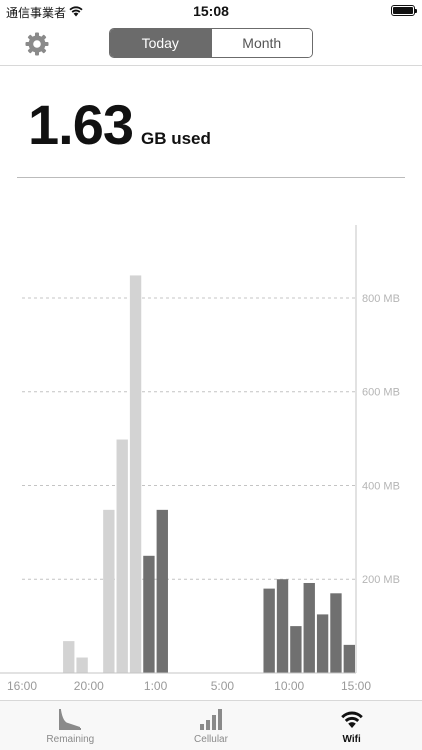  What do you see at coordinates (289, 686) in the screenshot?
I see `x-tick-label: 10:00` at bounding box center [289, 686].